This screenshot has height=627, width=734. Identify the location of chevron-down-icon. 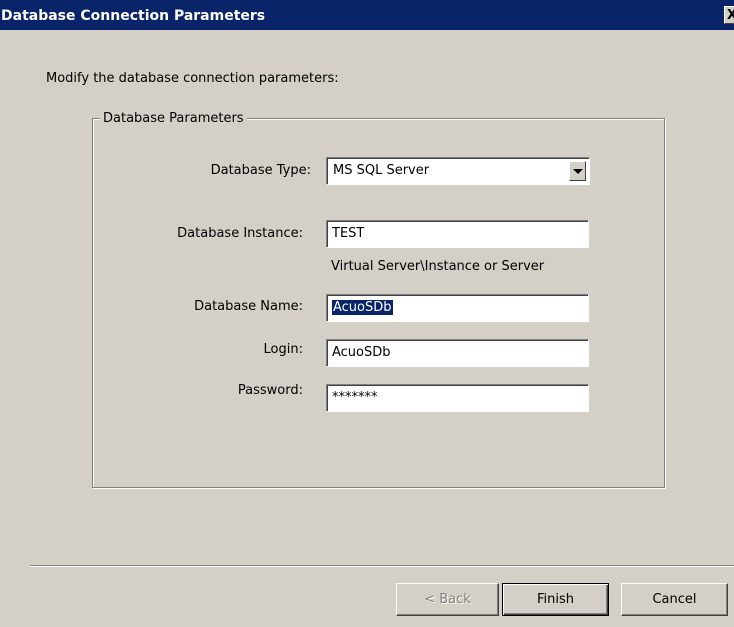
(577, 171).